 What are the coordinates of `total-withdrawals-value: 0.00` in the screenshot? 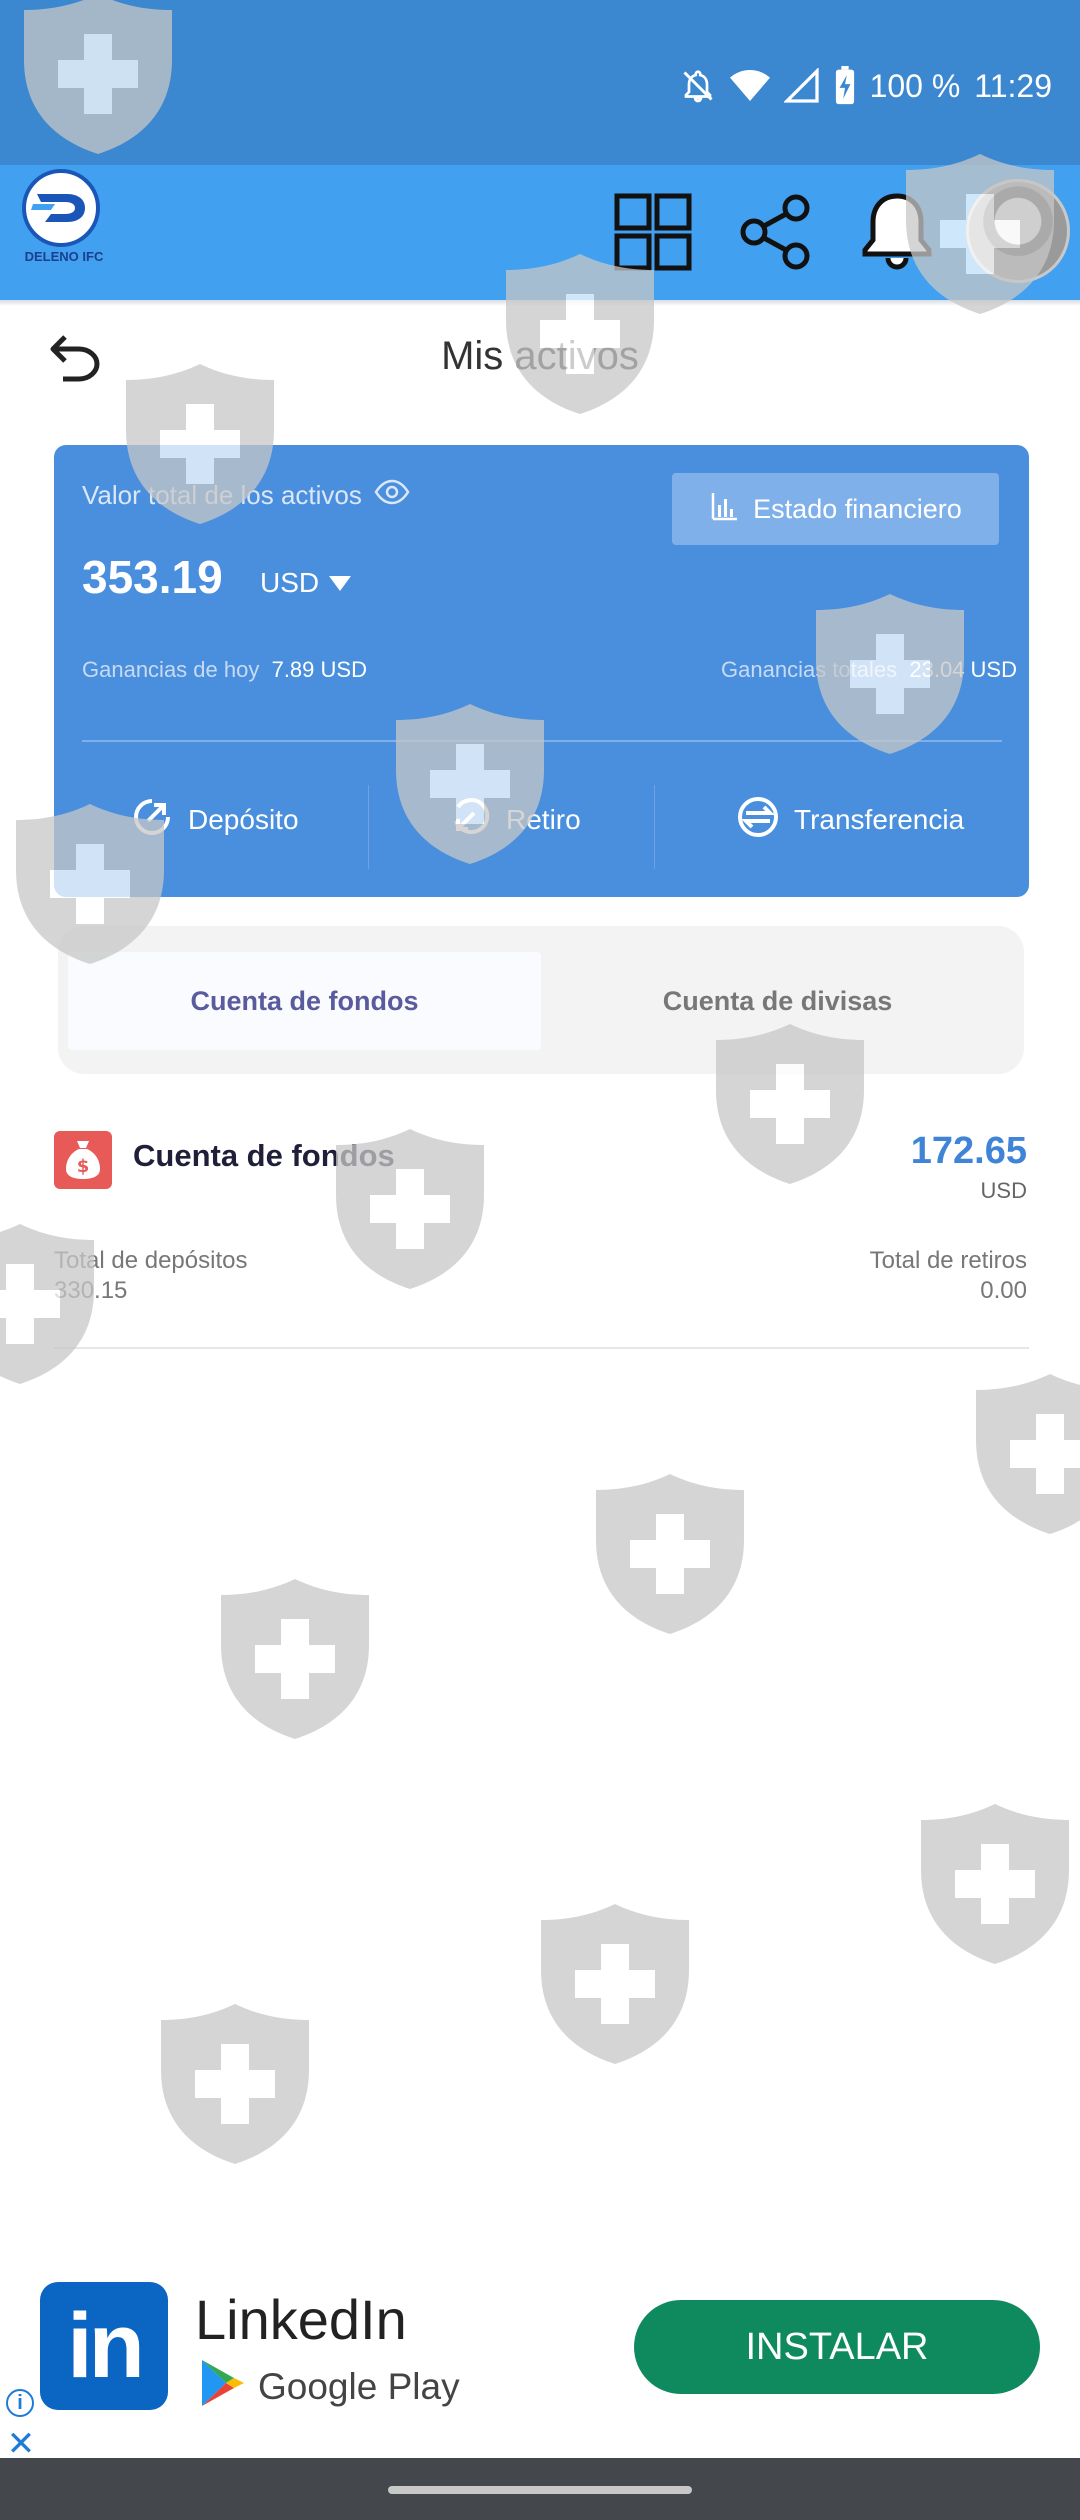 It's located at (1003, 1290).